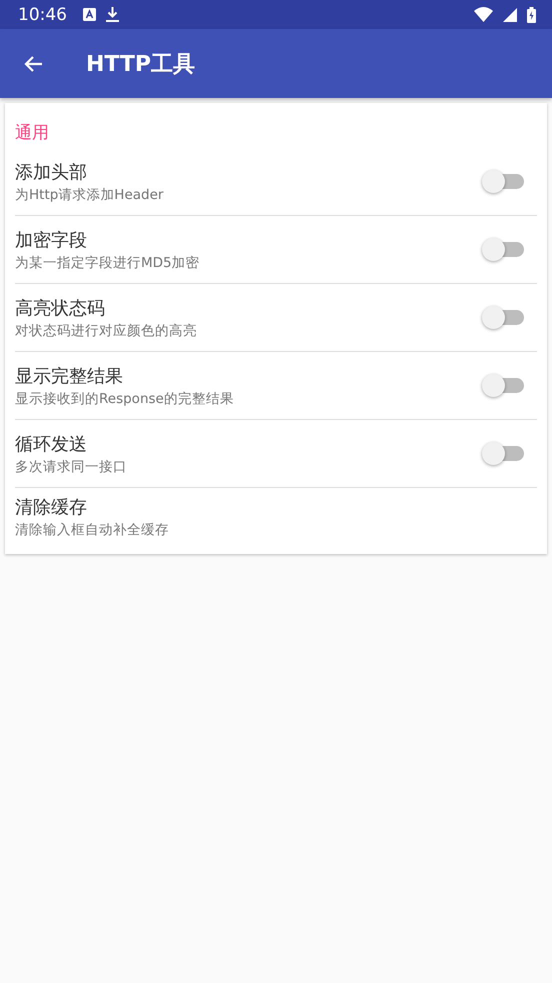 This screenshot has height=983, width=552. I want to click on setting-title: 清除缓存, so click(276, 507).